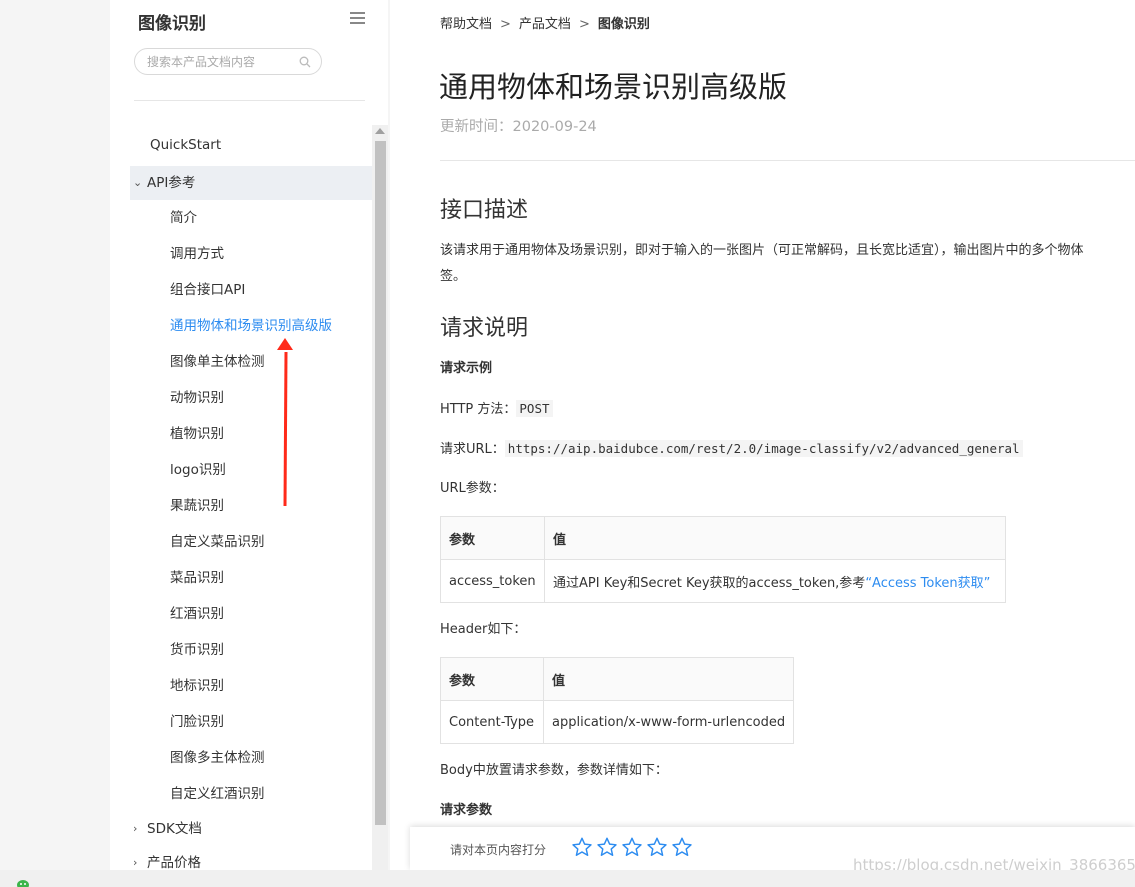  What do you see at coordinates (251, 506) in the screenshot?
I see `sidebar-item-ingredient: 果蔬识别` at bounding box center [251, 506].